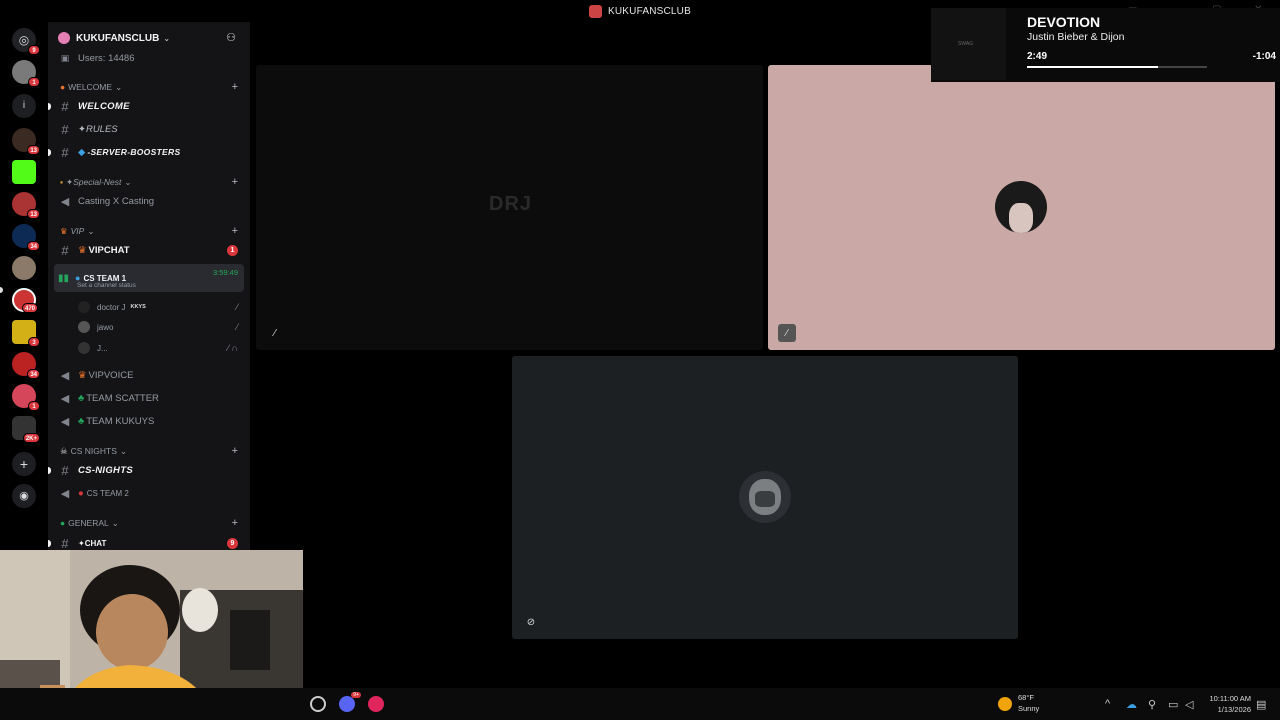 This screenshot has height=720, width=1280. What do you see at coordinates (1173, 704) in the screenshot?
I see `network-icon: ▭` at bounding box center [1173, 704].